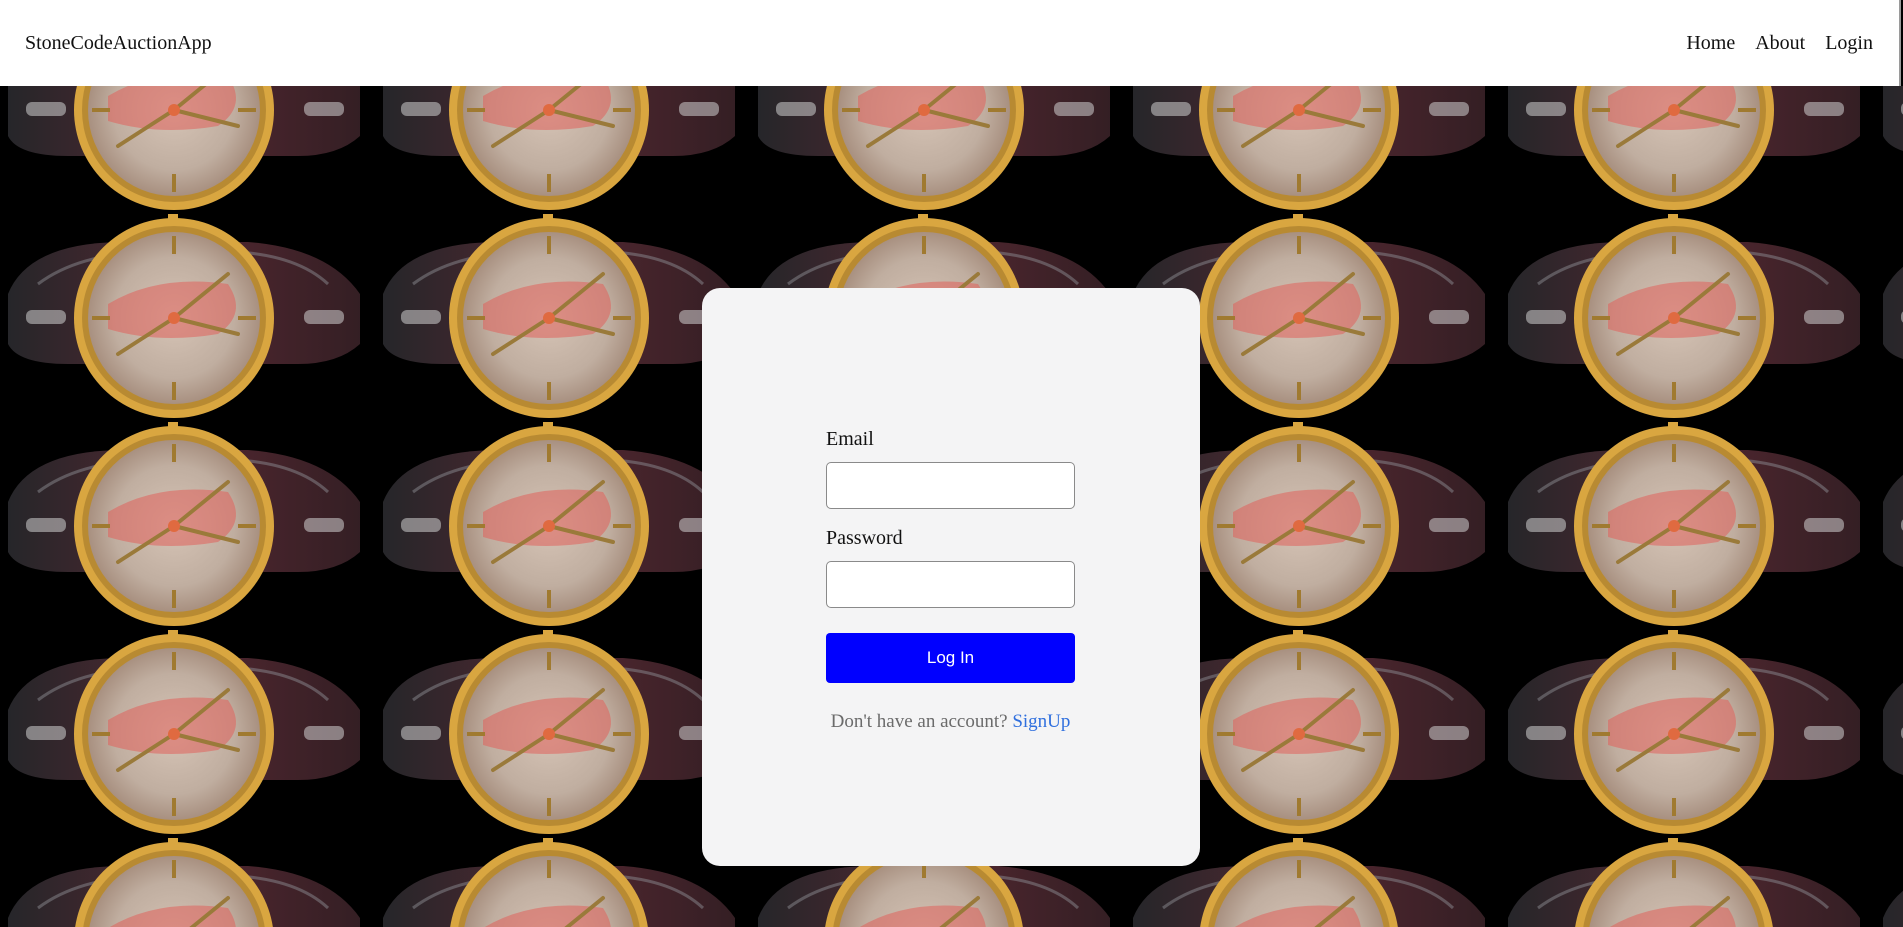 The width and height of the screenshot is (1903, 927). Describe the element at coordinates (950, 658) in the screenshot. I see `login-button: Log In` at that location.